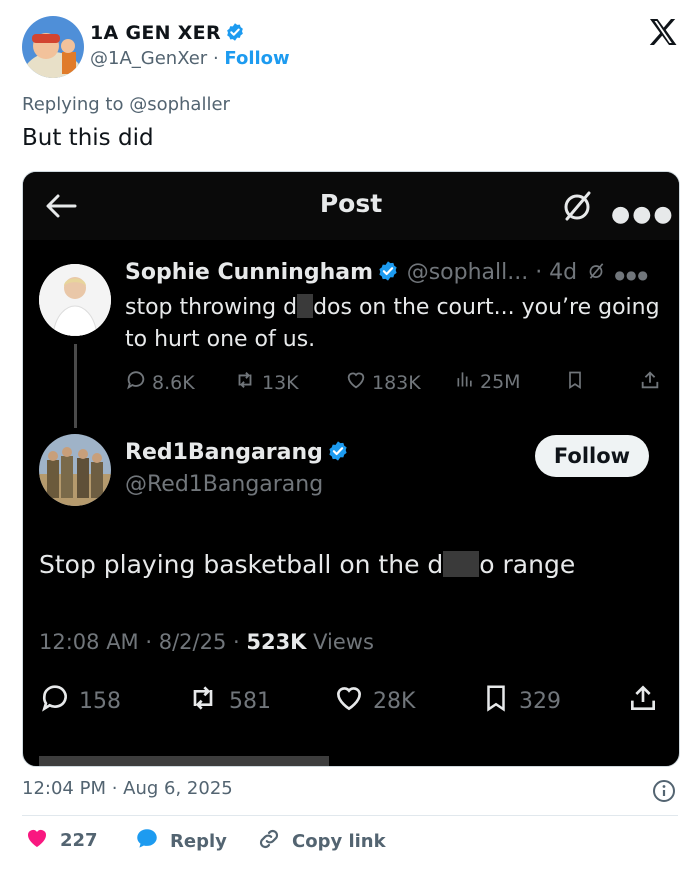  I want to click on main-author-line: Red1Bangarang, so click(237, 454).